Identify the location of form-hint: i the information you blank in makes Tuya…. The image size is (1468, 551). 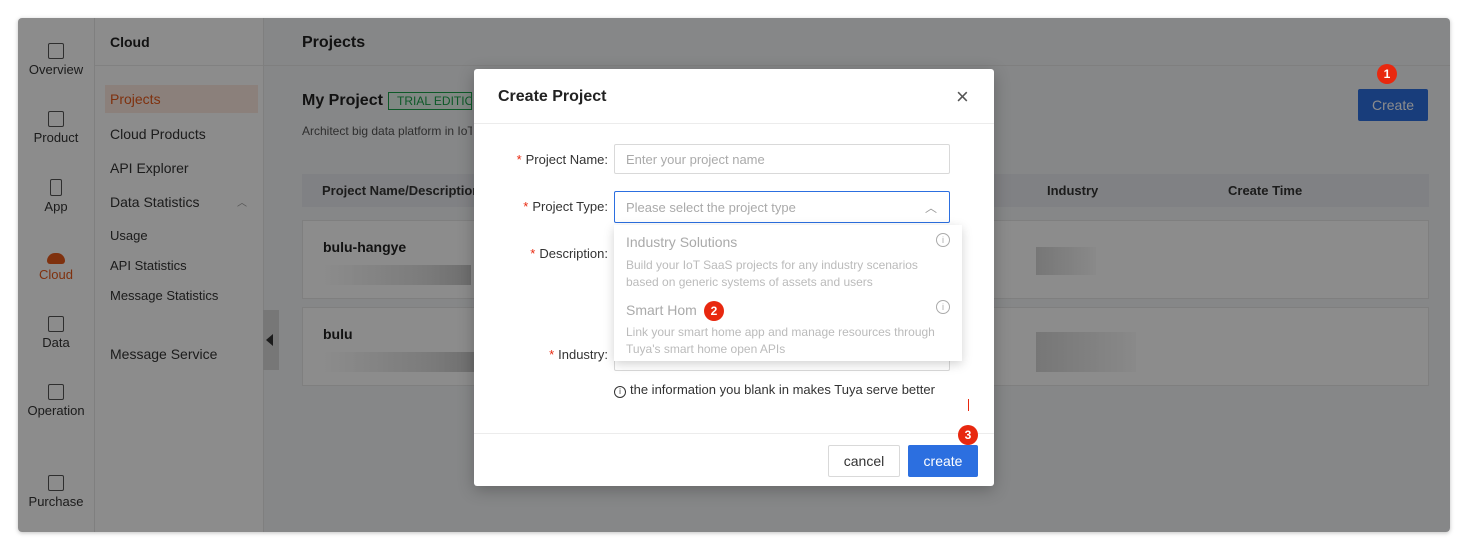
(774, 390).